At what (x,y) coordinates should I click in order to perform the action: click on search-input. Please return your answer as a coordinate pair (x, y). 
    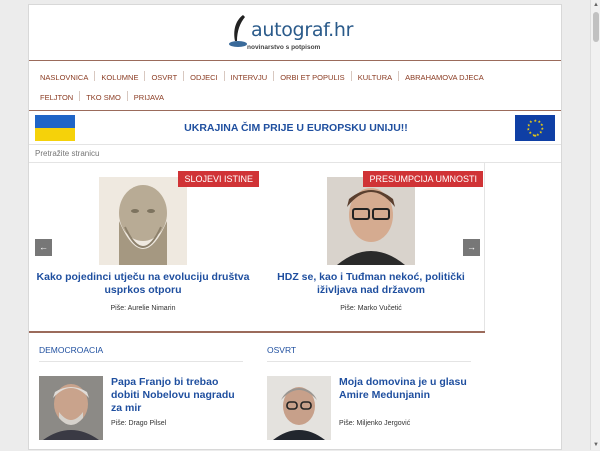
    Looking at the image, I should click on (295, 153).